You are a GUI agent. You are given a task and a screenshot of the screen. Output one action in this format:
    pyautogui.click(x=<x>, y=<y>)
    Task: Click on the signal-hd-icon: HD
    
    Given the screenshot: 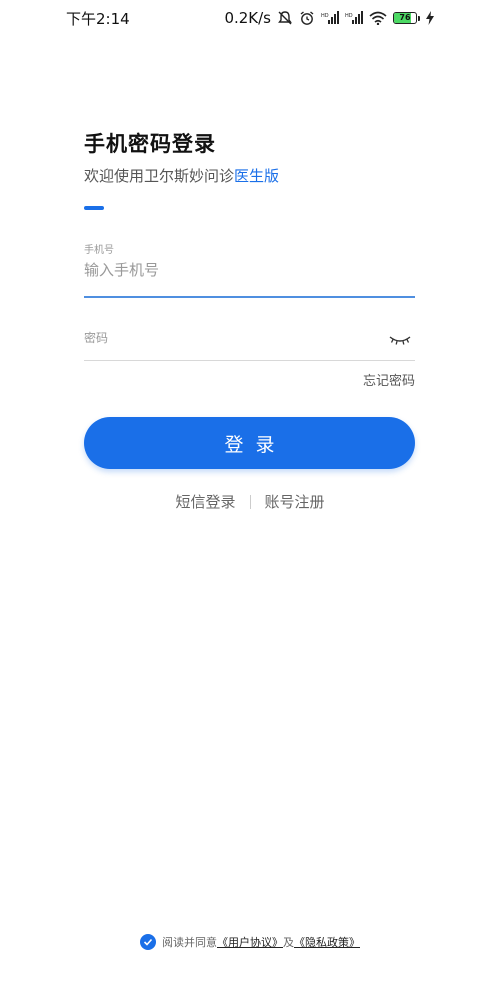 What is the action you would take?
    pyautogui.click(x=330, y=18)
    